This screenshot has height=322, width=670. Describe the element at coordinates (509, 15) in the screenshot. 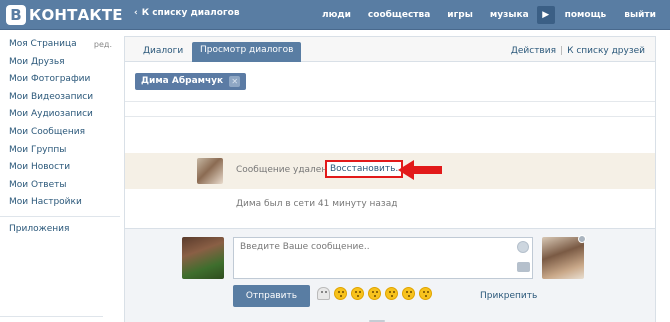

I see `nav-music: музыка` at that location.